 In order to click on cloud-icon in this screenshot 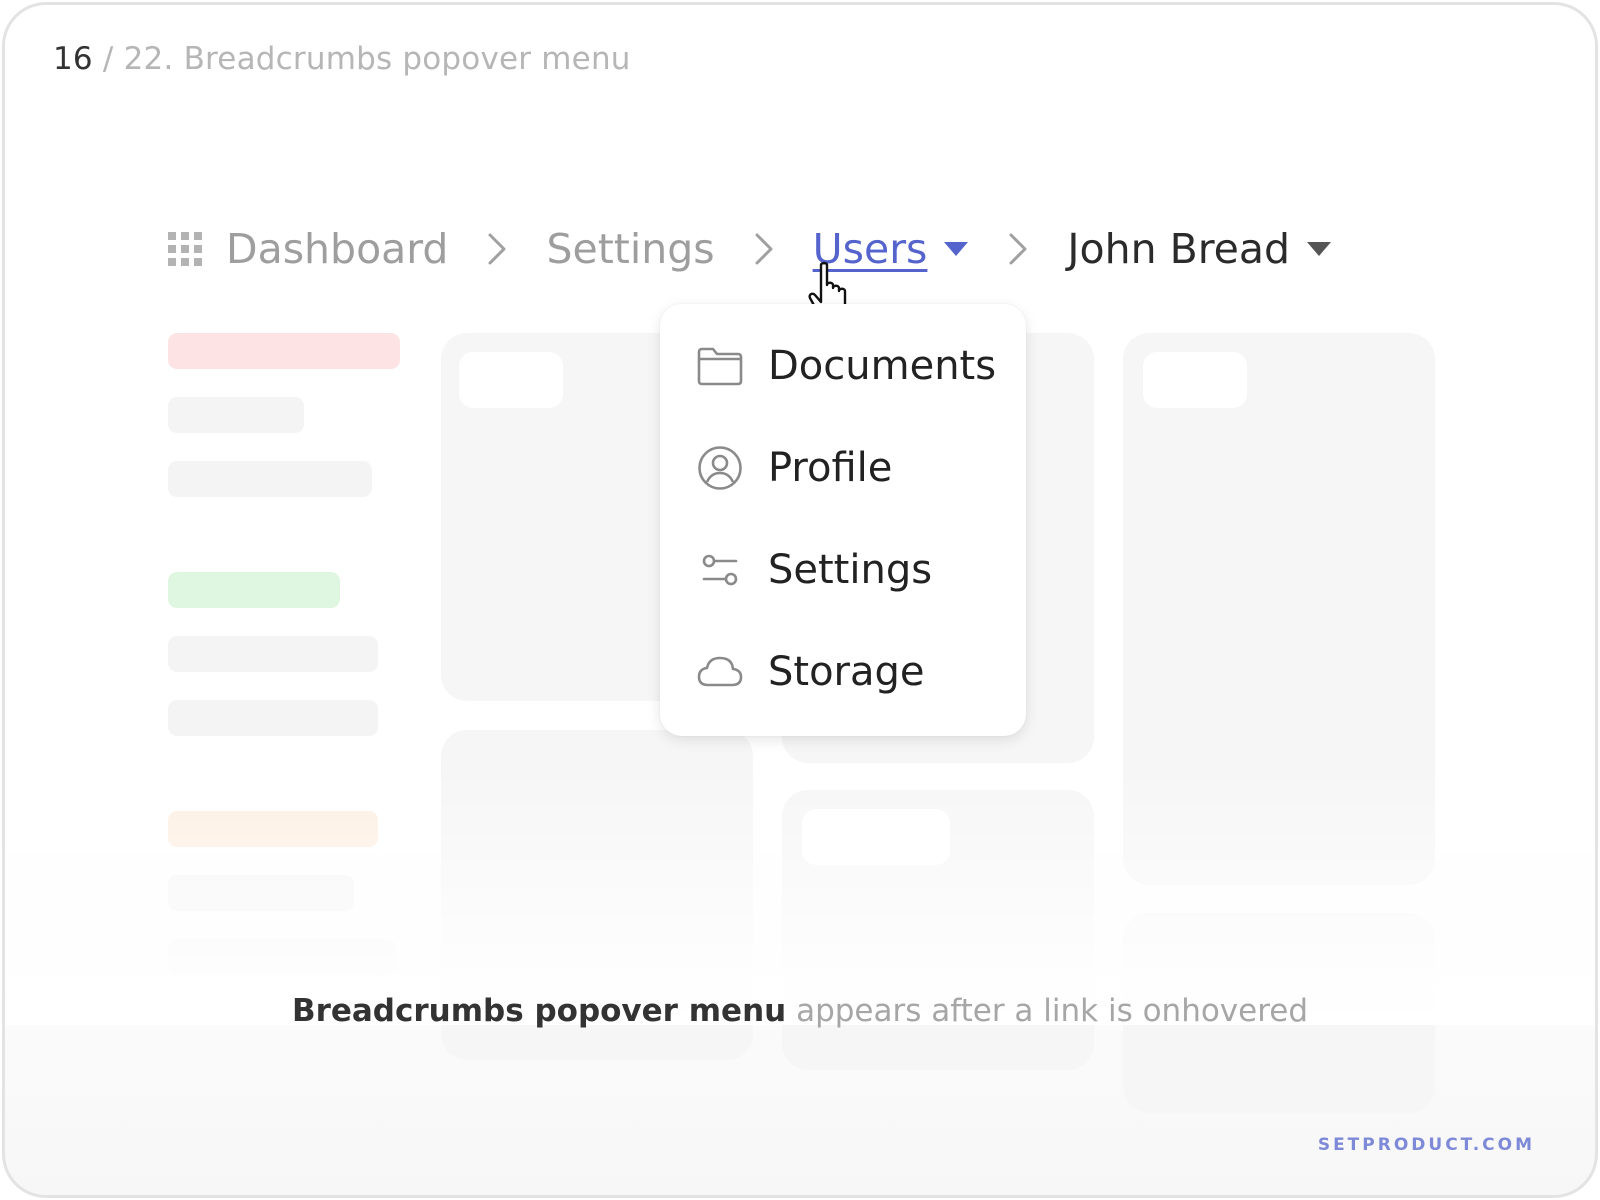, I will do `click(720, 672)`.